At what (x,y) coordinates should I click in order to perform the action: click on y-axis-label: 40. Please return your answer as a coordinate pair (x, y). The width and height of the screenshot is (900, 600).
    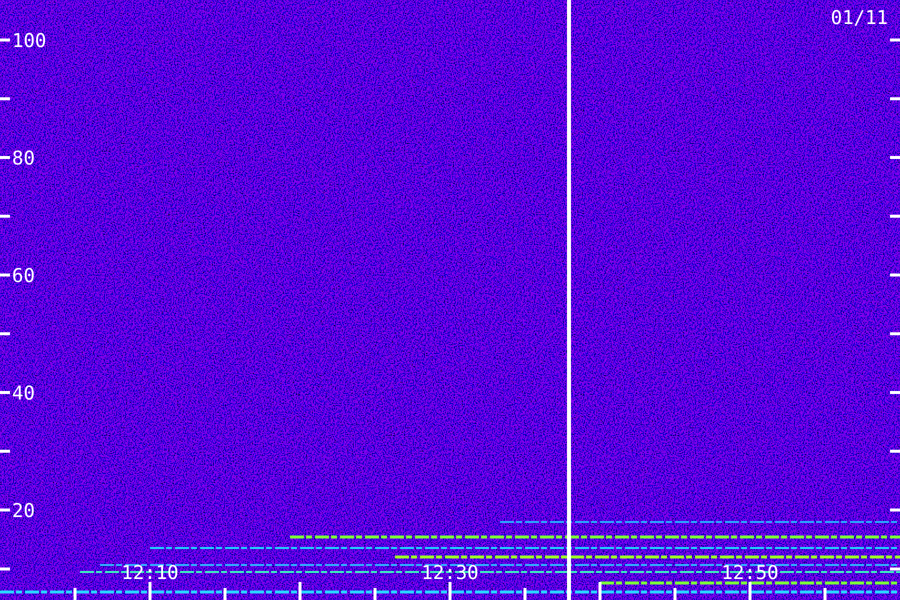
    Looking at the image, I should click on (23, 393).